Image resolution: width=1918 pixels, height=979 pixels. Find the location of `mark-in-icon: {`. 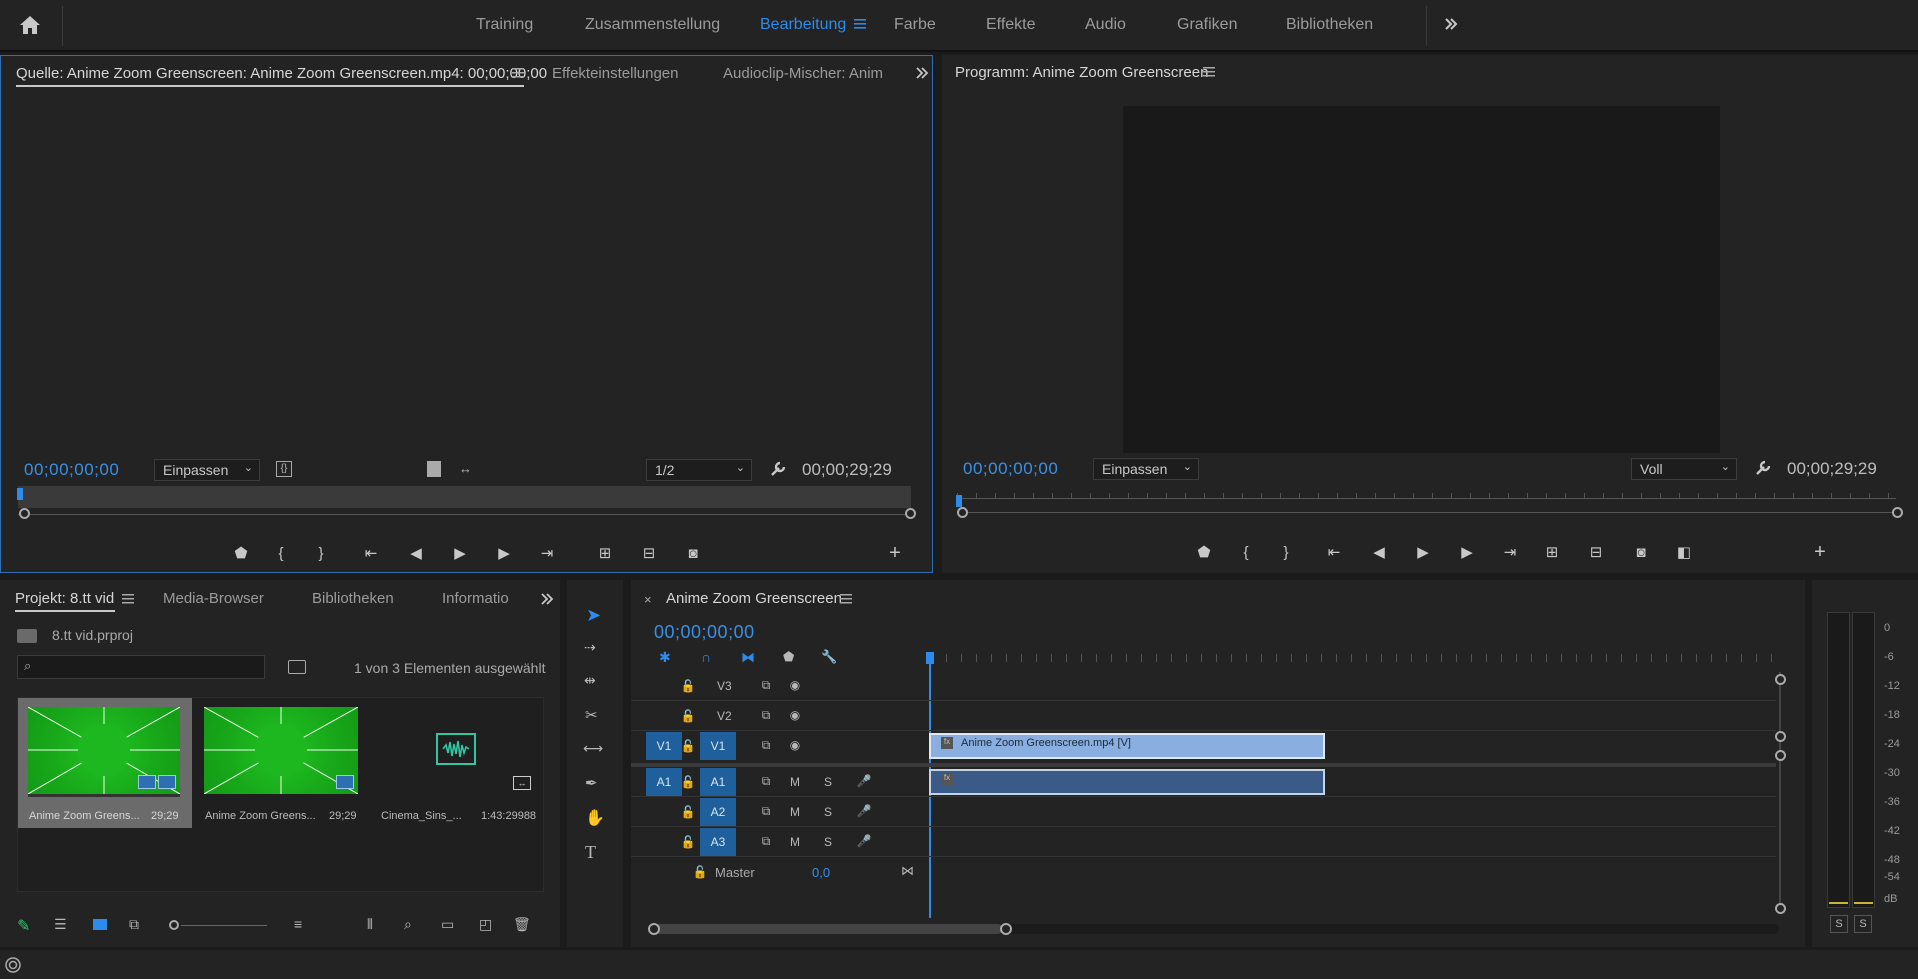

mark-in-icon: { is located at coordinates (281, 553).